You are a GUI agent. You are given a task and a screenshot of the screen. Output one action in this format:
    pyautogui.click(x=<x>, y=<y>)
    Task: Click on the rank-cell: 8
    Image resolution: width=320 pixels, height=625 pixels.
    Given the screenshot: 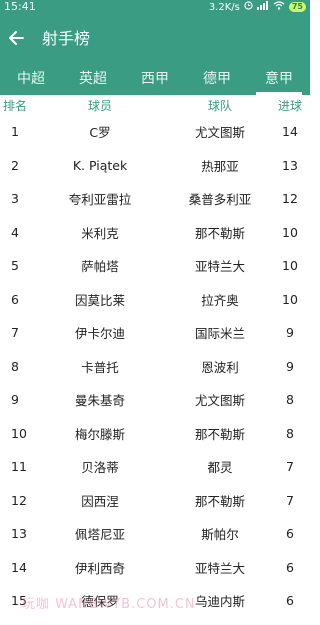 What is the action you would take?
    pyautogui.click(x=15, y=366)
    